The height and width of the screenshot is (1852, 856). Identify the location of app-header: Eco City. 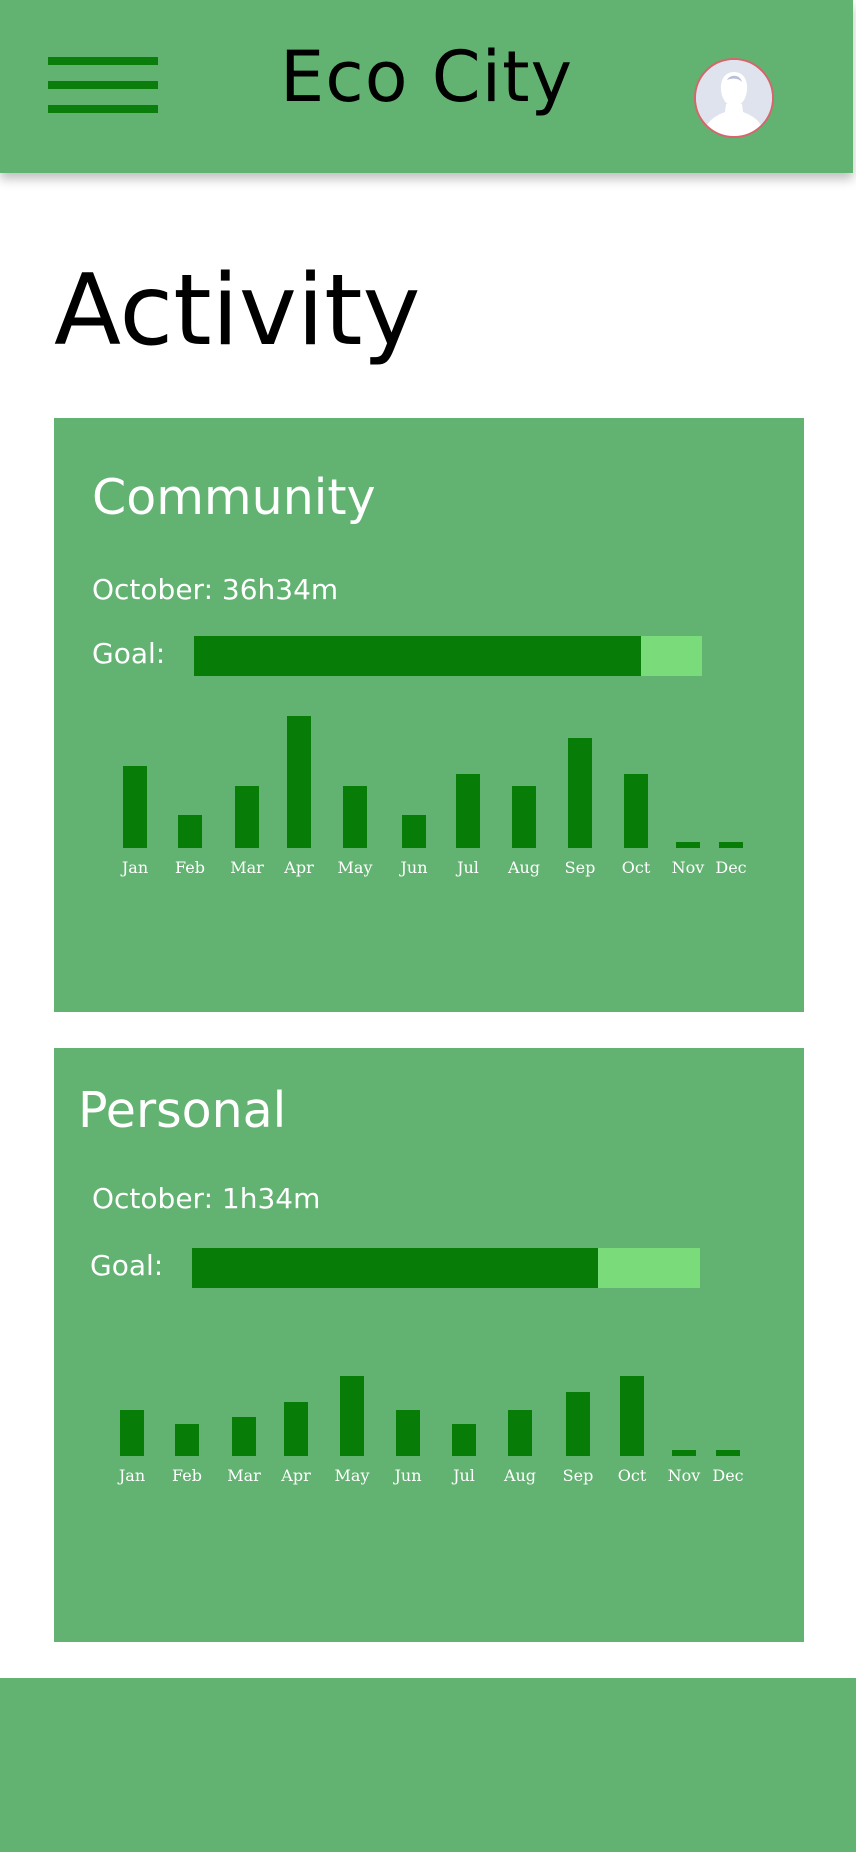
(426, 86).